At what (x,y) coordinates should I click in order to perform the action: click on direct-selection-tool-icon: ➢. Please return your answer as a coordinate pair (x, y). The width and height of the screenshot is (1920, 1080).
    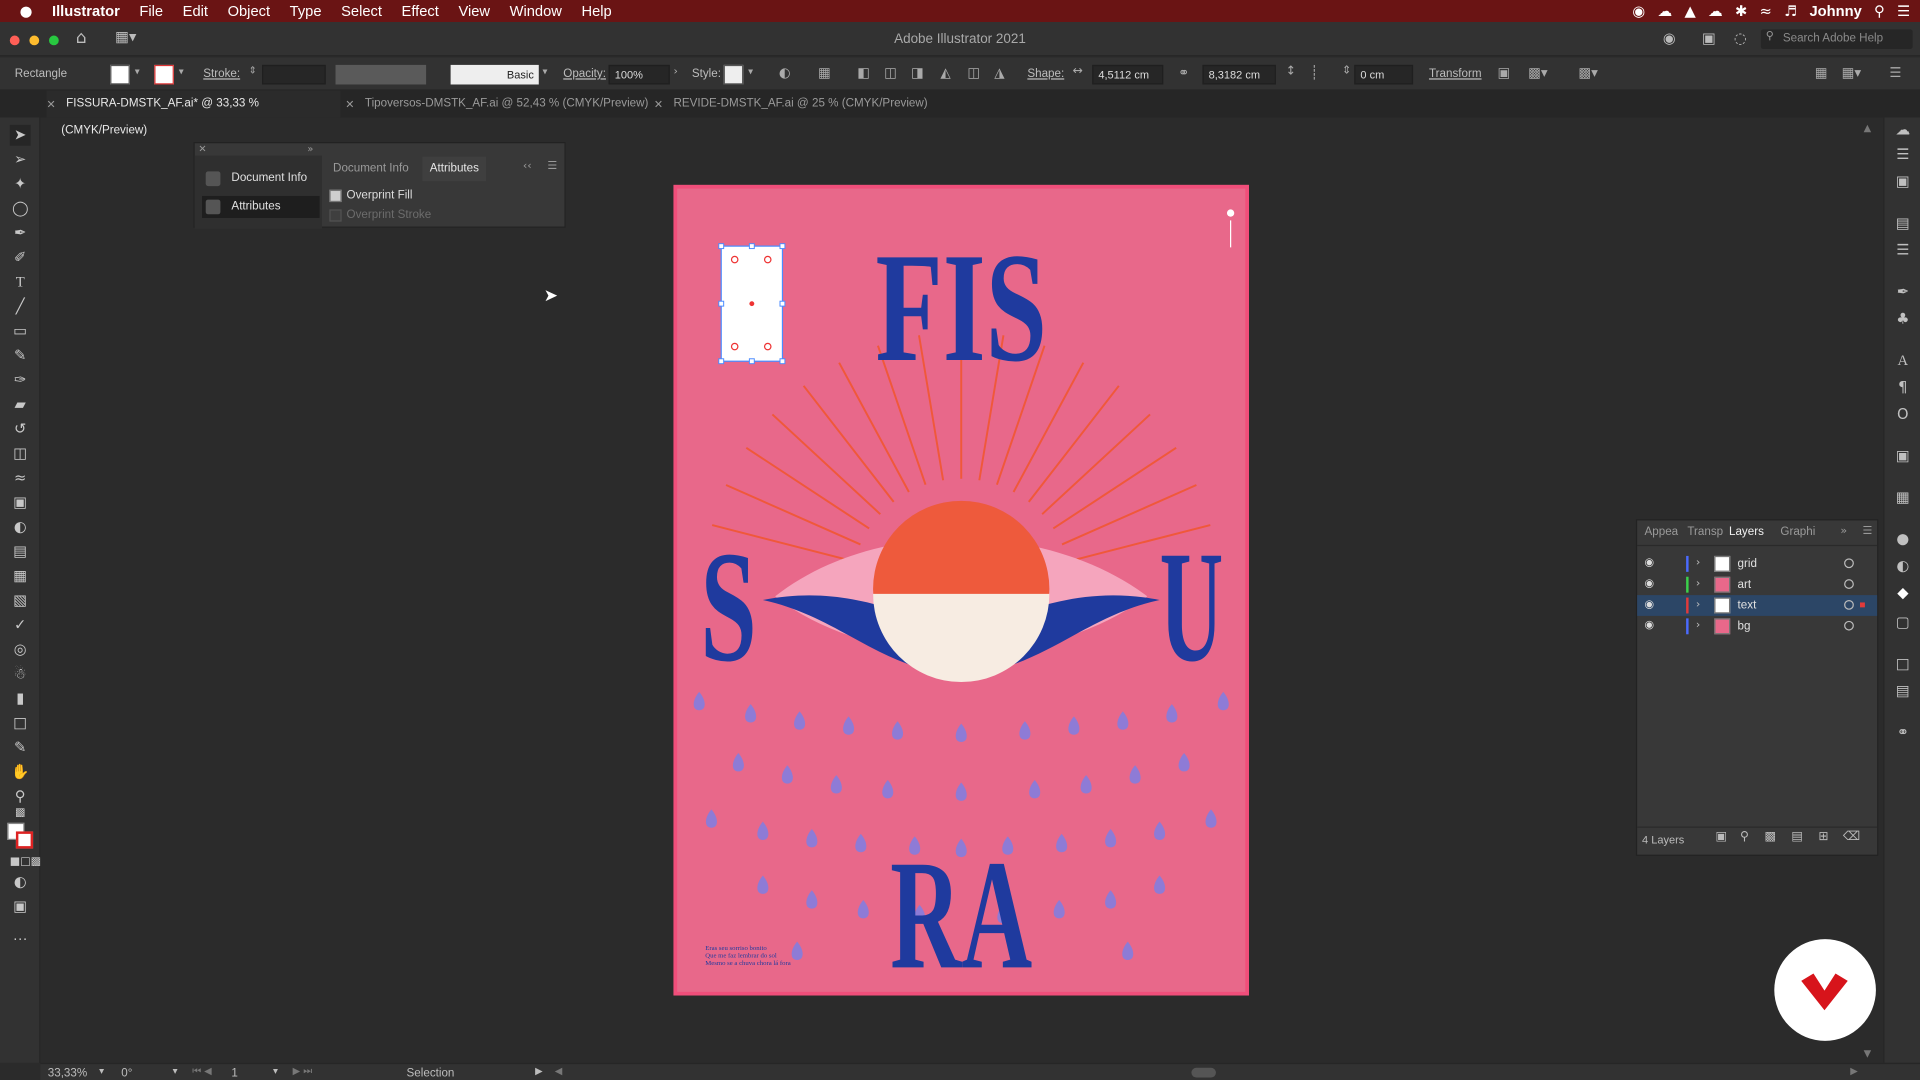
    Looking at the image, I should click on (20, 159).